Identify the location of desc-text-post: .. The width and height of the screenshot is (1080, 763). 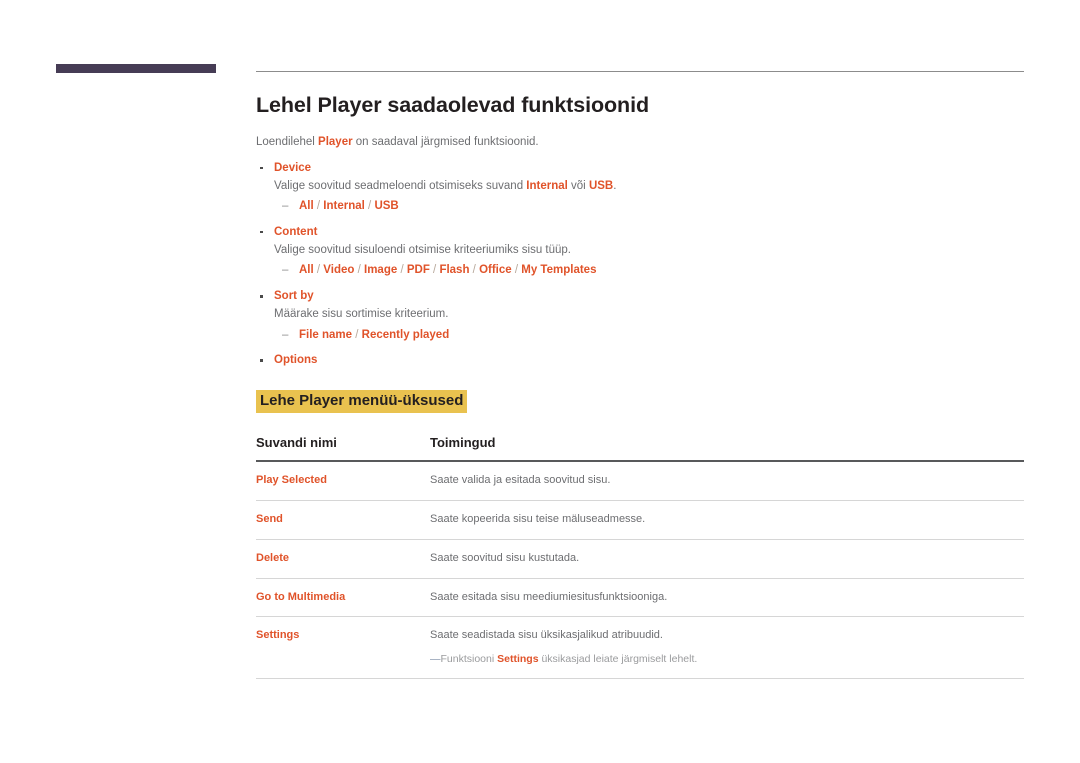
(615, 185).